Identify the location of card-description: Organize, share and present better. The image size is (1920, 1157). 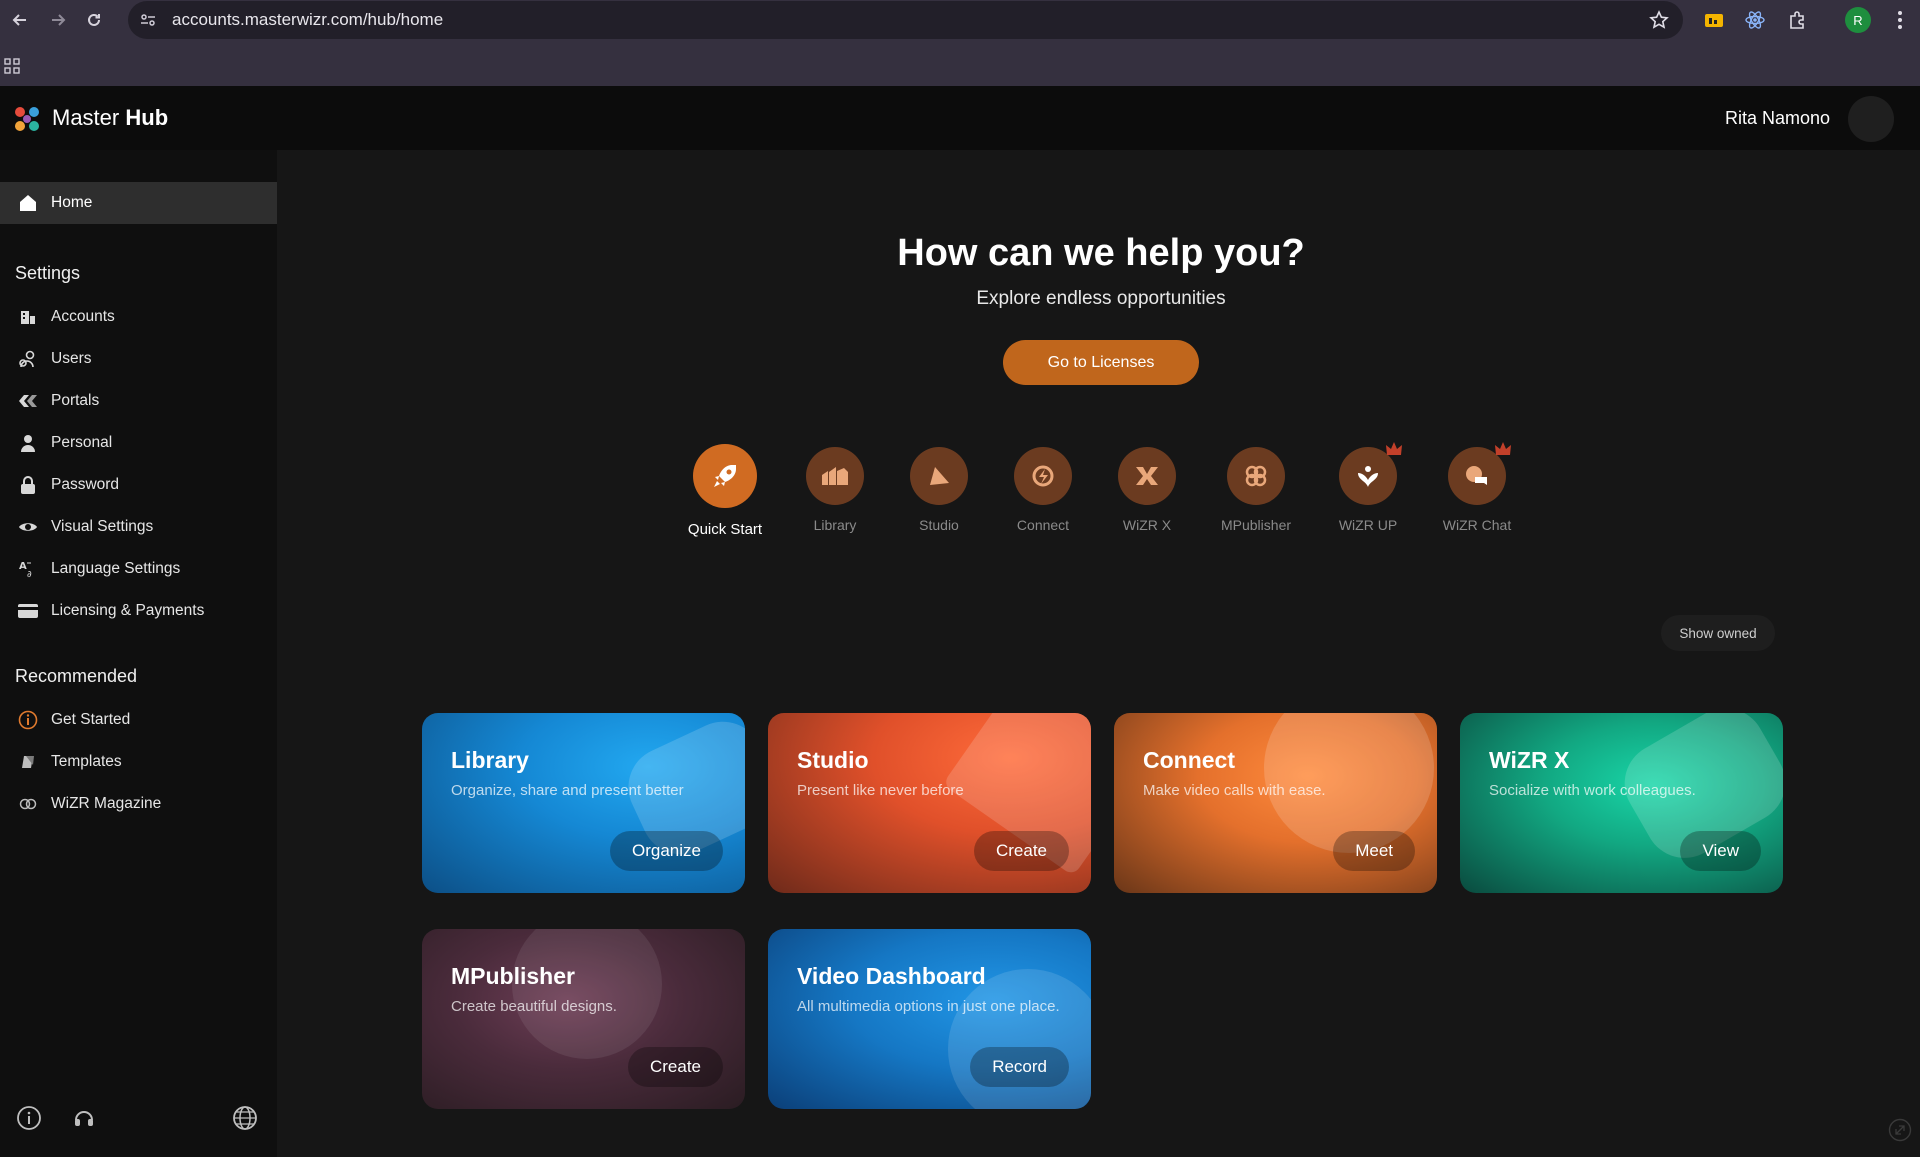
(567, 790).